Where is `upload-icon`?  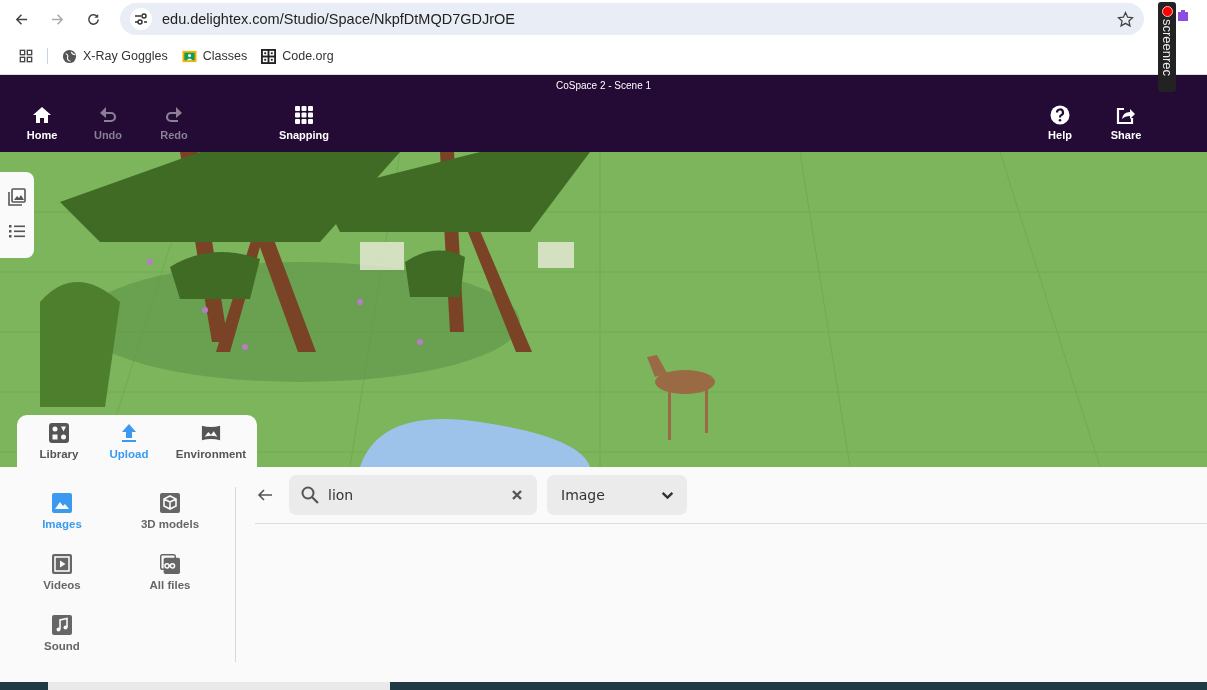
upload-icon is located at coordinates (129, 432).